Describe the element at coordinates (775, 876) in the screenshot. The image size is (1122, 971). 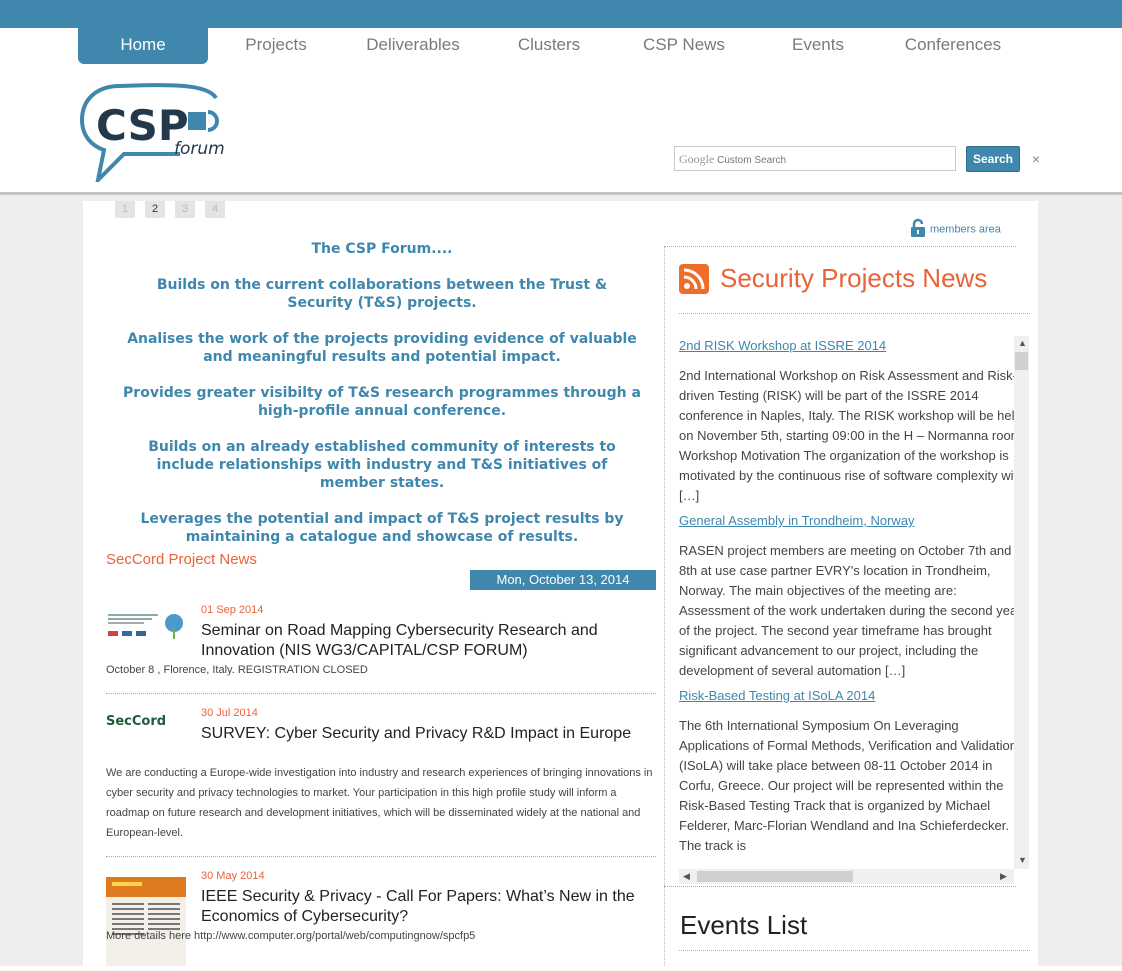
I see `horizontal-scroll-thumb` at that location.